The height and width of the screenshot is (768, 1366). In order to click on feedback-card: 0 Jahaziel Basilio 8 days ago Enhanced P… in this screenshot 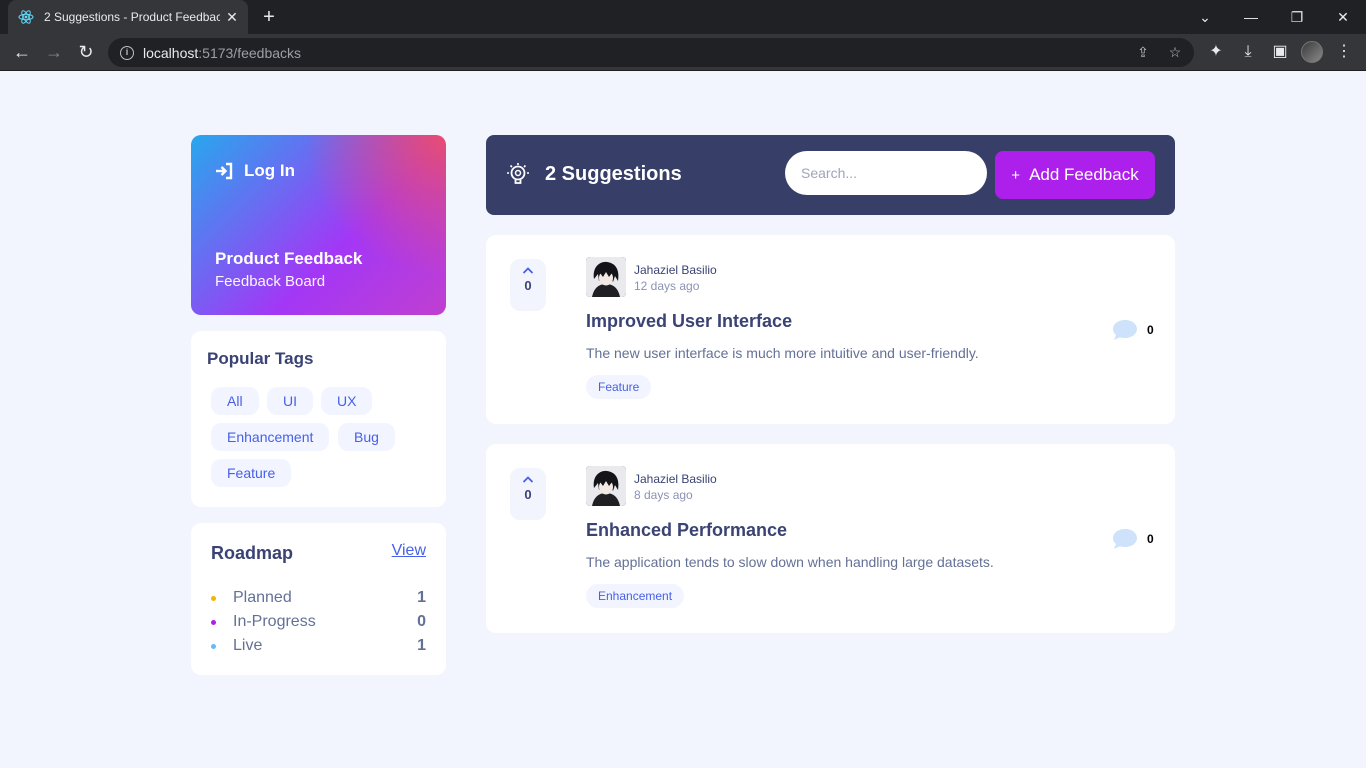, I will do `click(830, 538)`.